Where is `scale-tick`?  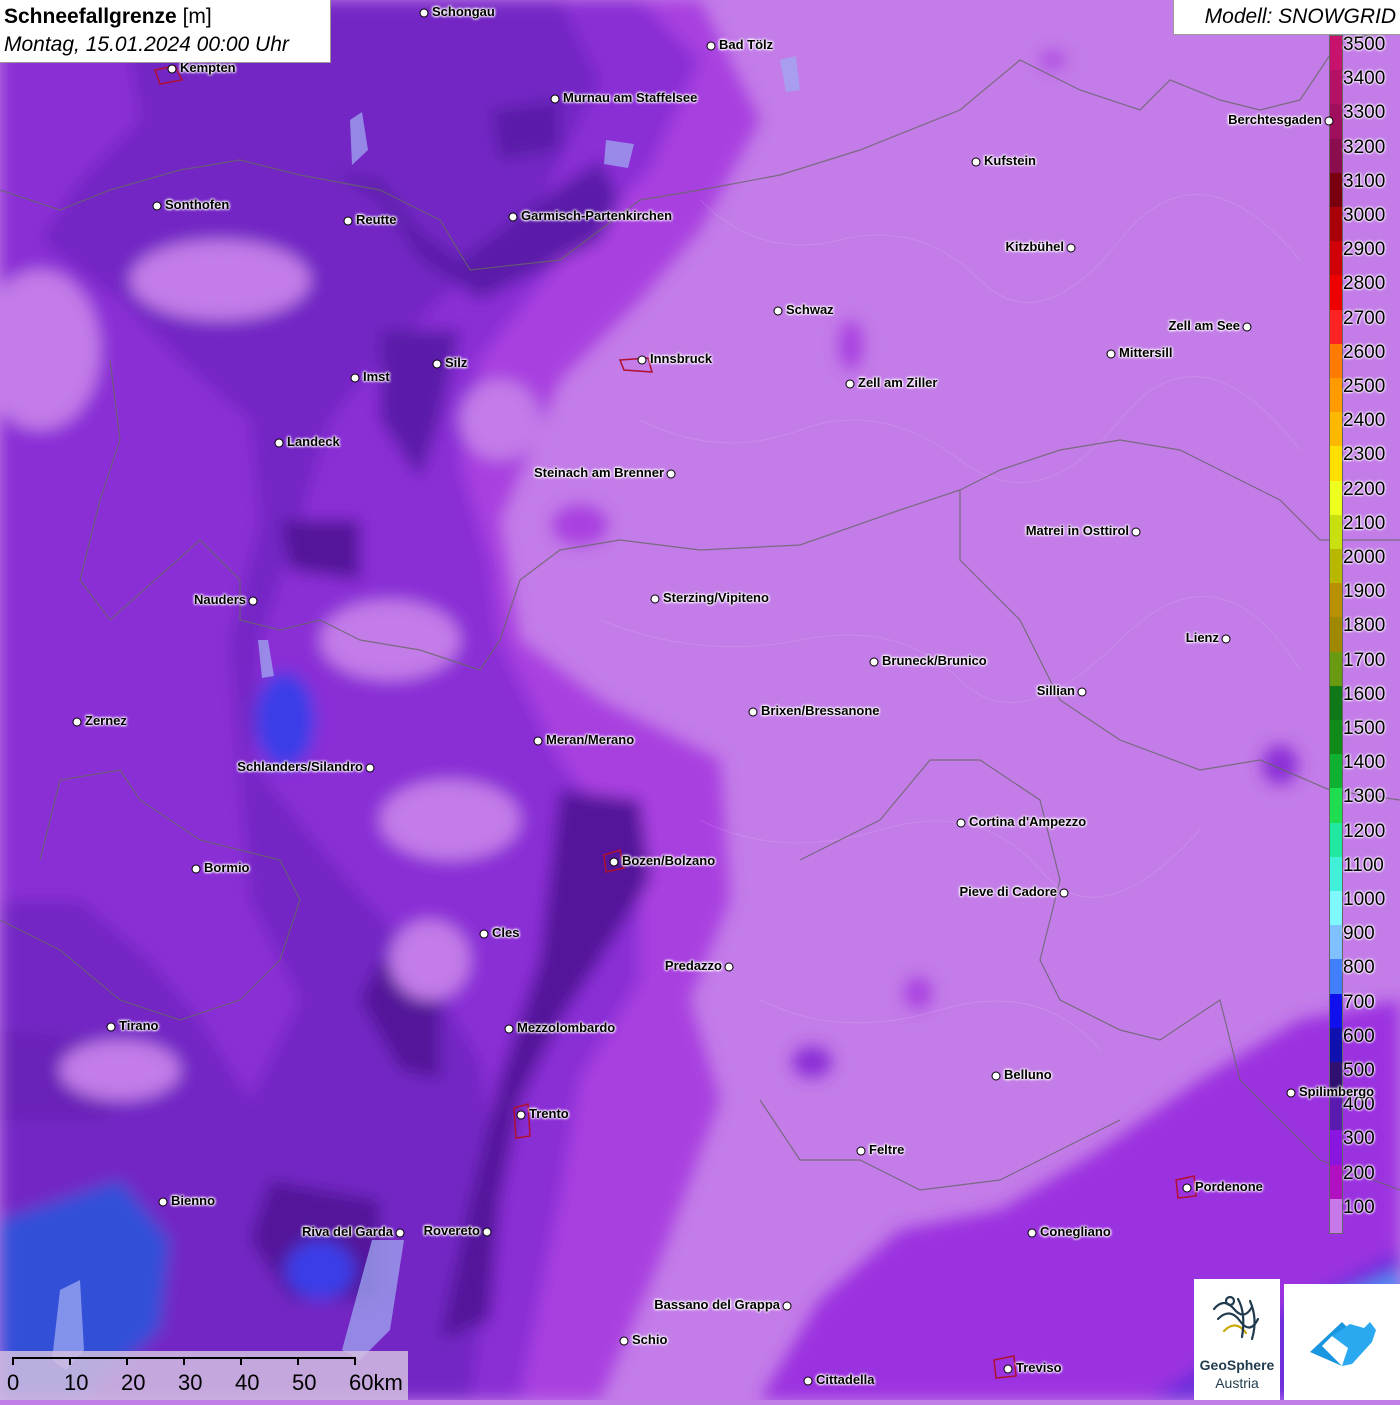
scale-tick is located at coordinates (298, 1361).